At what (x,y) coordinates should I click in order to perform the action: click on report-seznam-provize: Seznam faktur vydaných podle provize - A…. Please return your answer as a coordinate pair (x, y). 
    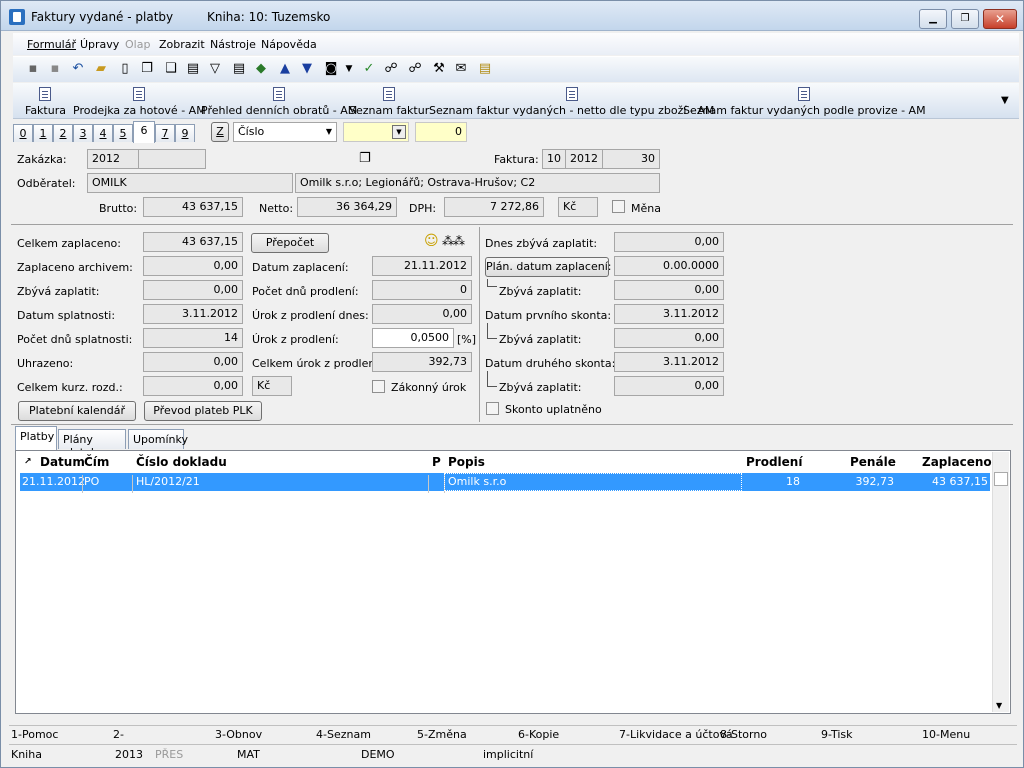
    Looking at the image, I should click on (804, 101).